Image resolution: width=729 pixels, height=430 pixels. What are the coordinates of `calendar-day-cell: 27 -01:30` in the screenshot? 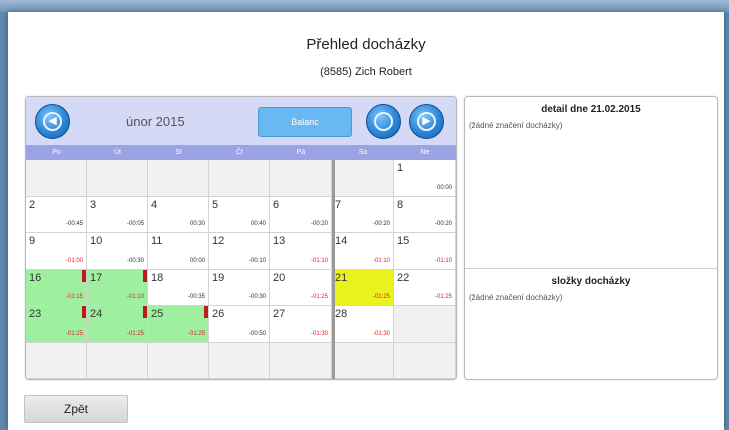 It's located at (301, 324).